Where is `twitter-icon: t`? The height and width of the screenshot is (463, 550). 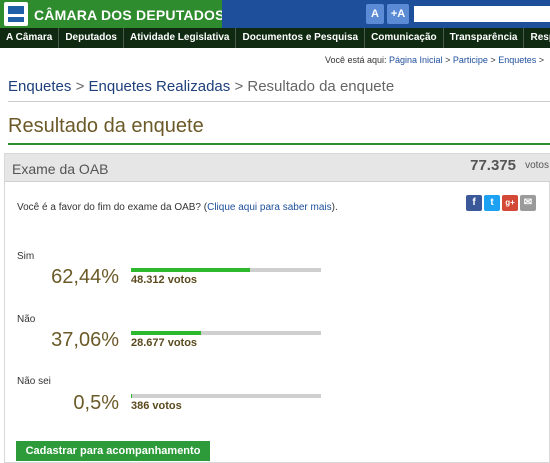
twitter-icon: t is located at coordinates (492, 203).